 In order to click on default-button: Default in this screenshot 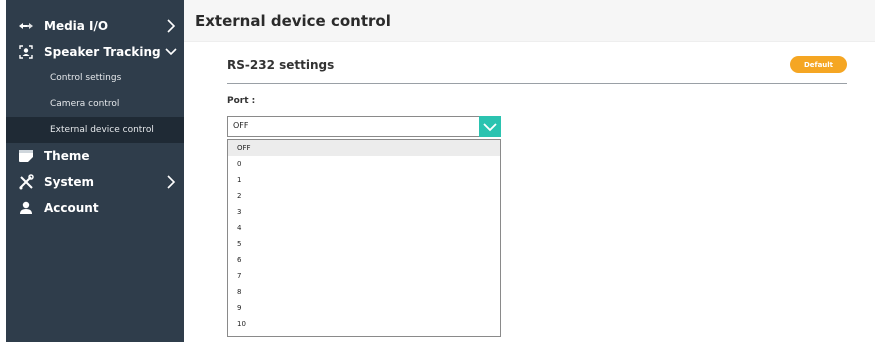, I will do `click(818, 64)`.